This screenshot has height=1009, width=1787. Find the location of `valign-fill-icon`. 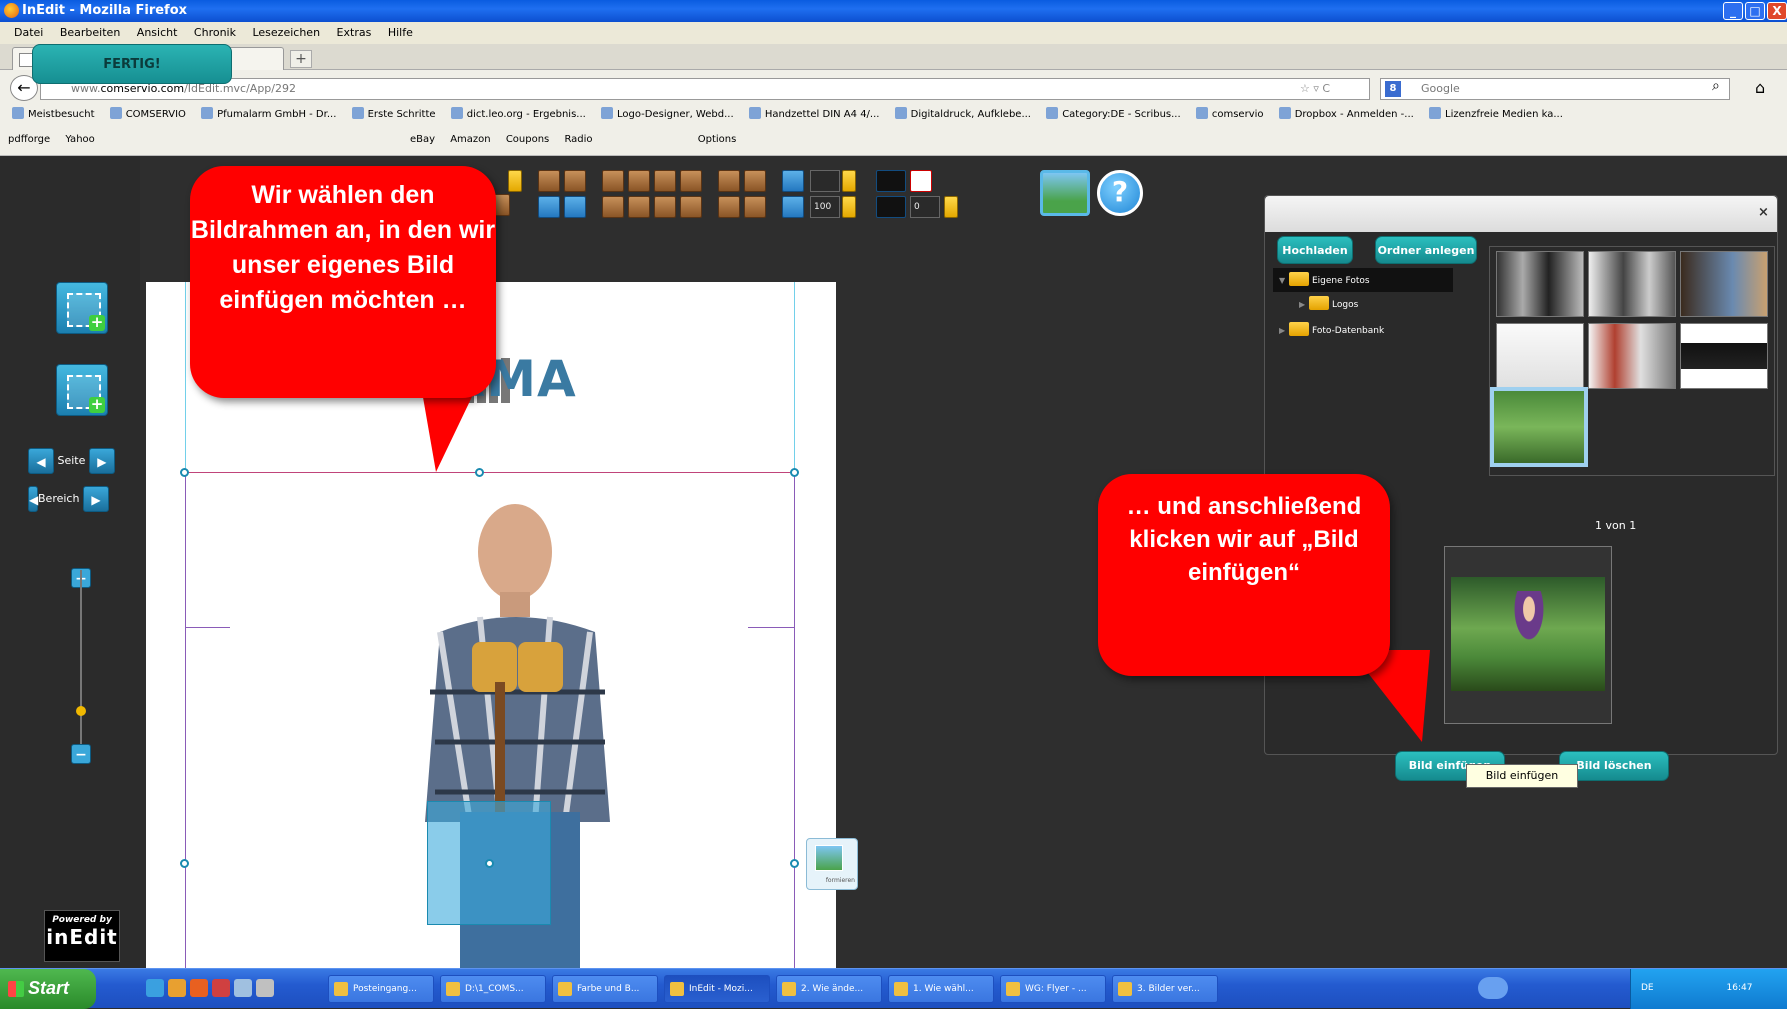

valign-fill-icon is located at coordinates (691, 207).